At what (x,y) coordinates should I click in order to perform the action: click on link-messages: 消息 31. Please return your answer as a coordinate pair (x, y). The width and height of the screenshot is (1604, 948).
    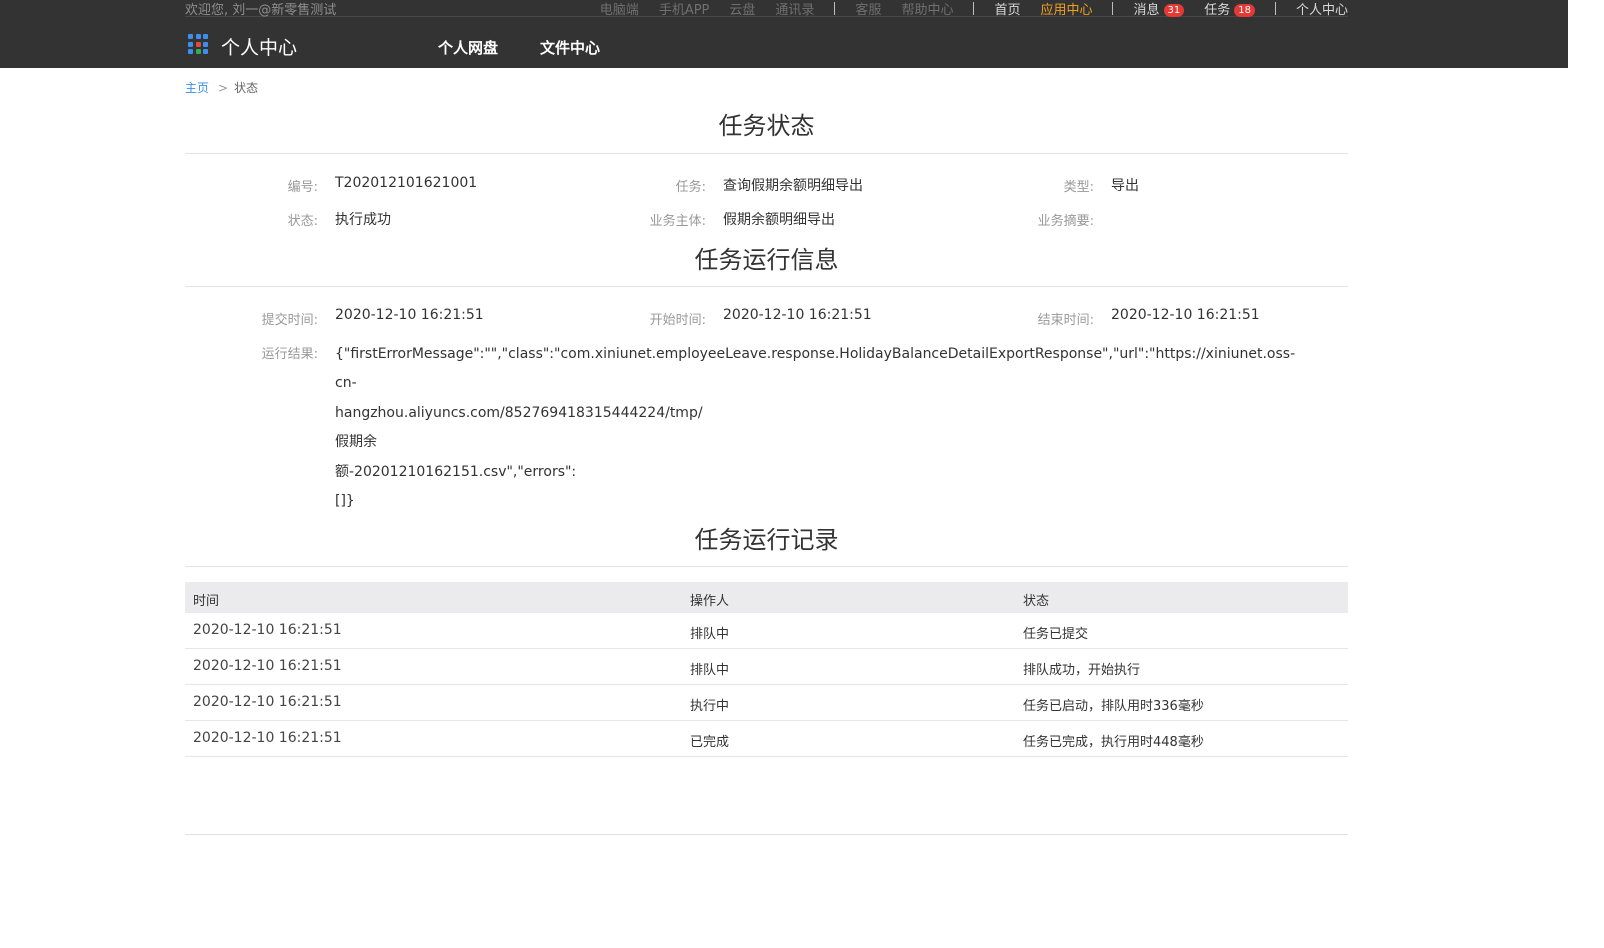
    Looking at the image, I should click on (1159, 9).